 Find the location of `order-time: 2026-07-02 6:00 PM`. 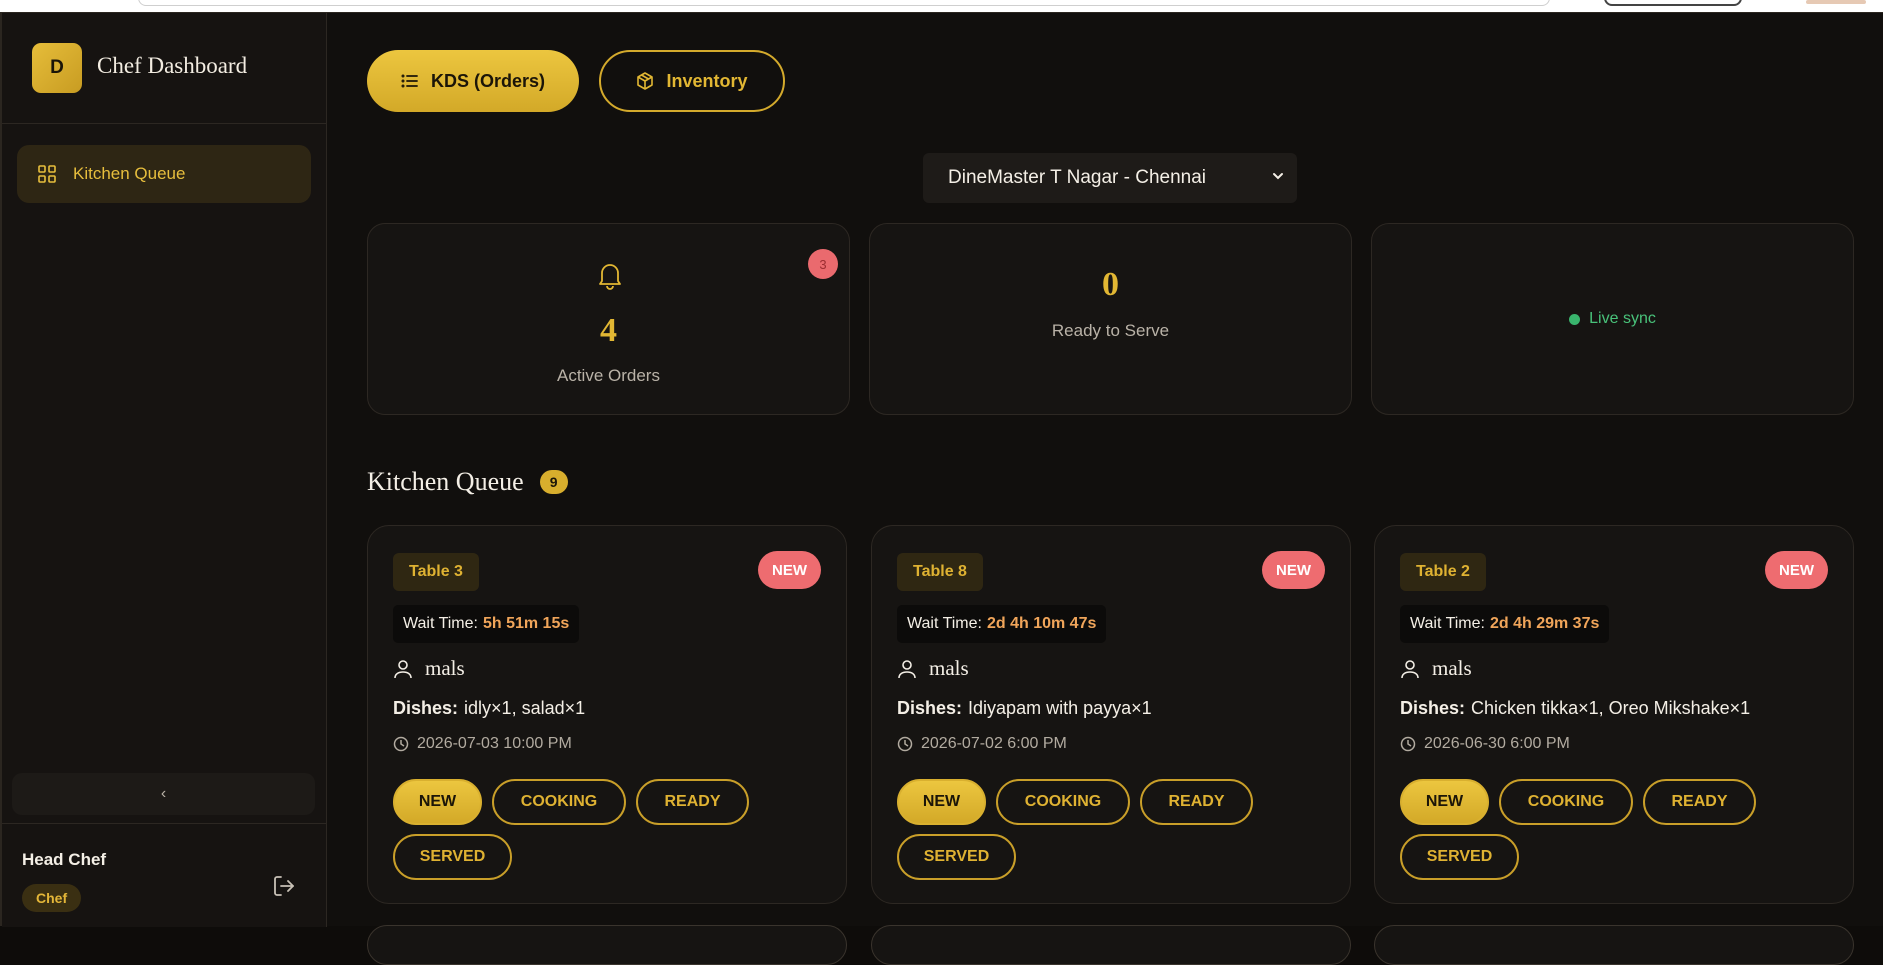

order-time: 2026-07-02 6:00 PM is located at coordinates (982, 744).